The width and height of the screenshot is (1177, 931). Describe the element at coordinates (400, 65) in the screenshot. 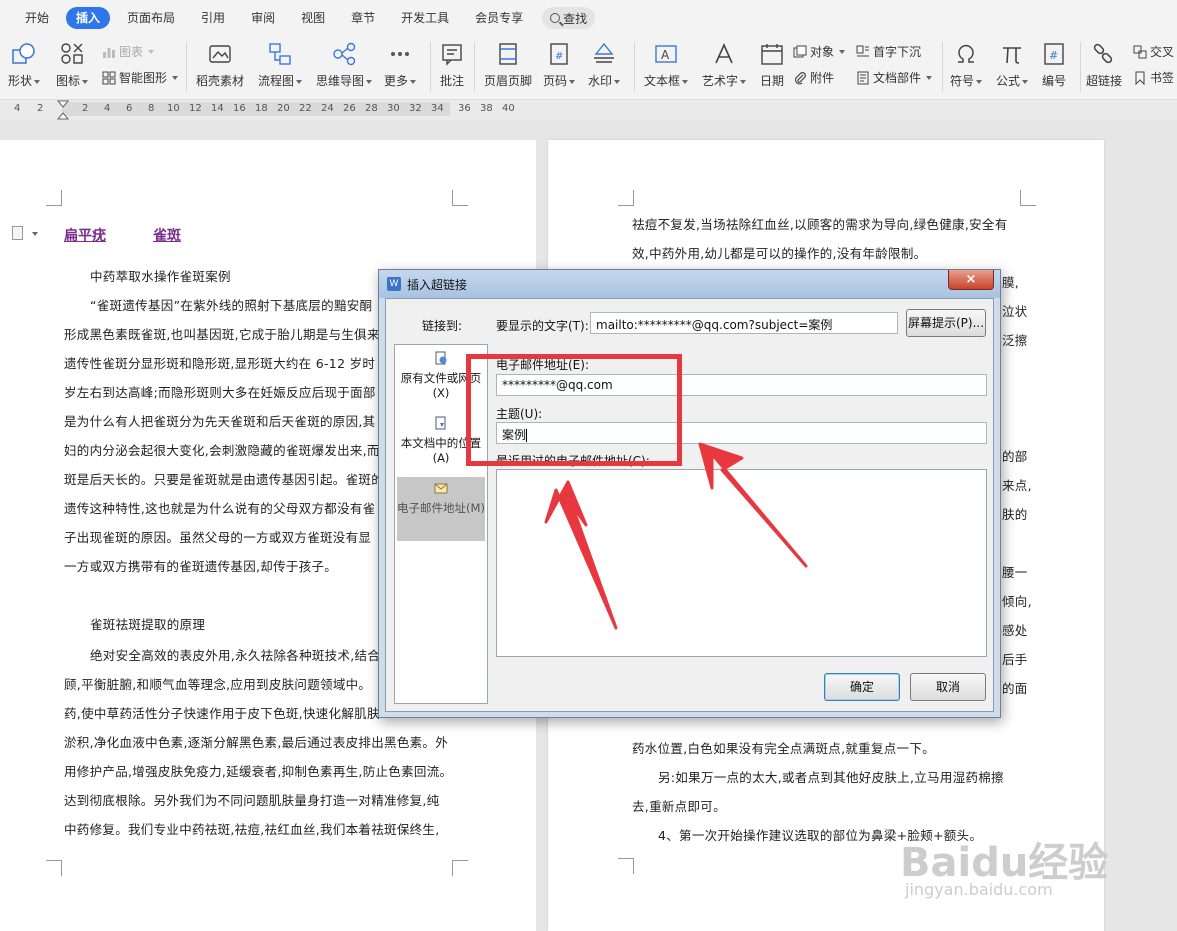

I see `more-button: 更多` at that location.